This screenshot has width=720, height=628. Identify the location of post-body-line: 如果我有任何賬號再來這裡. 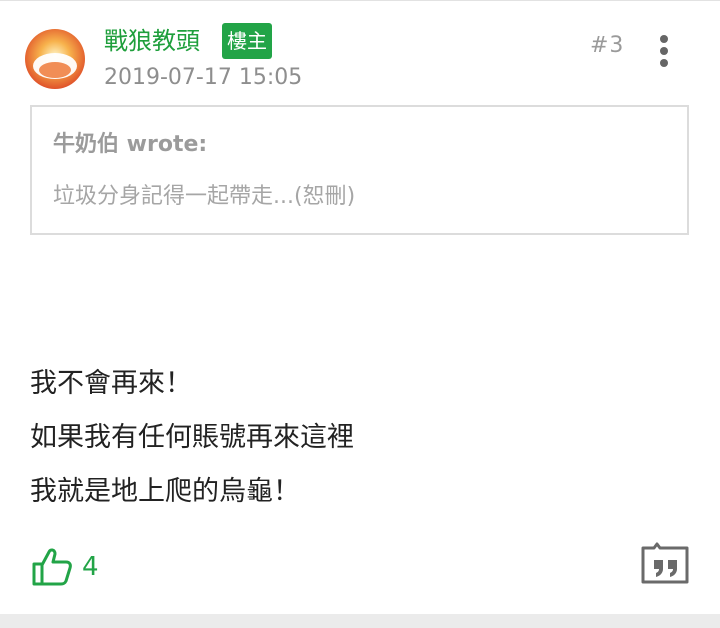
(192, 437).